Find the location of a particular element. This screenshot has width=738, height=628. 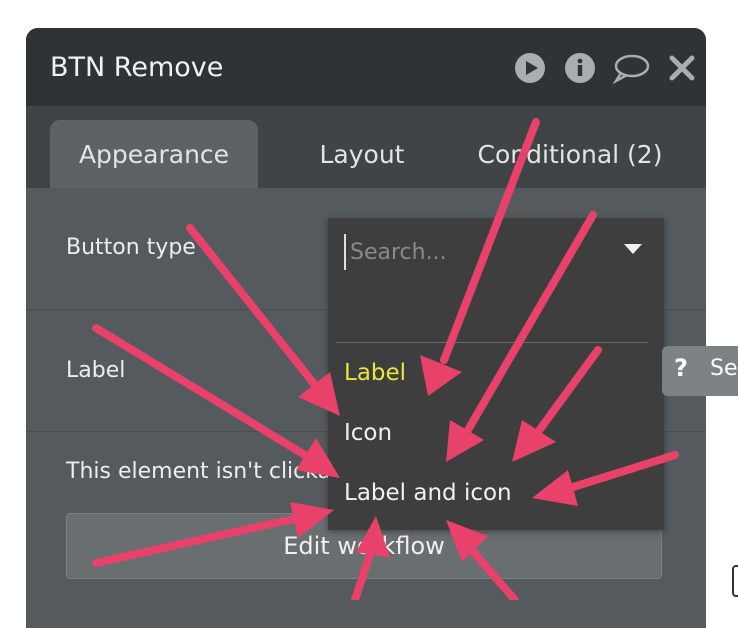

play-icon is located at coordinates (530, 68).